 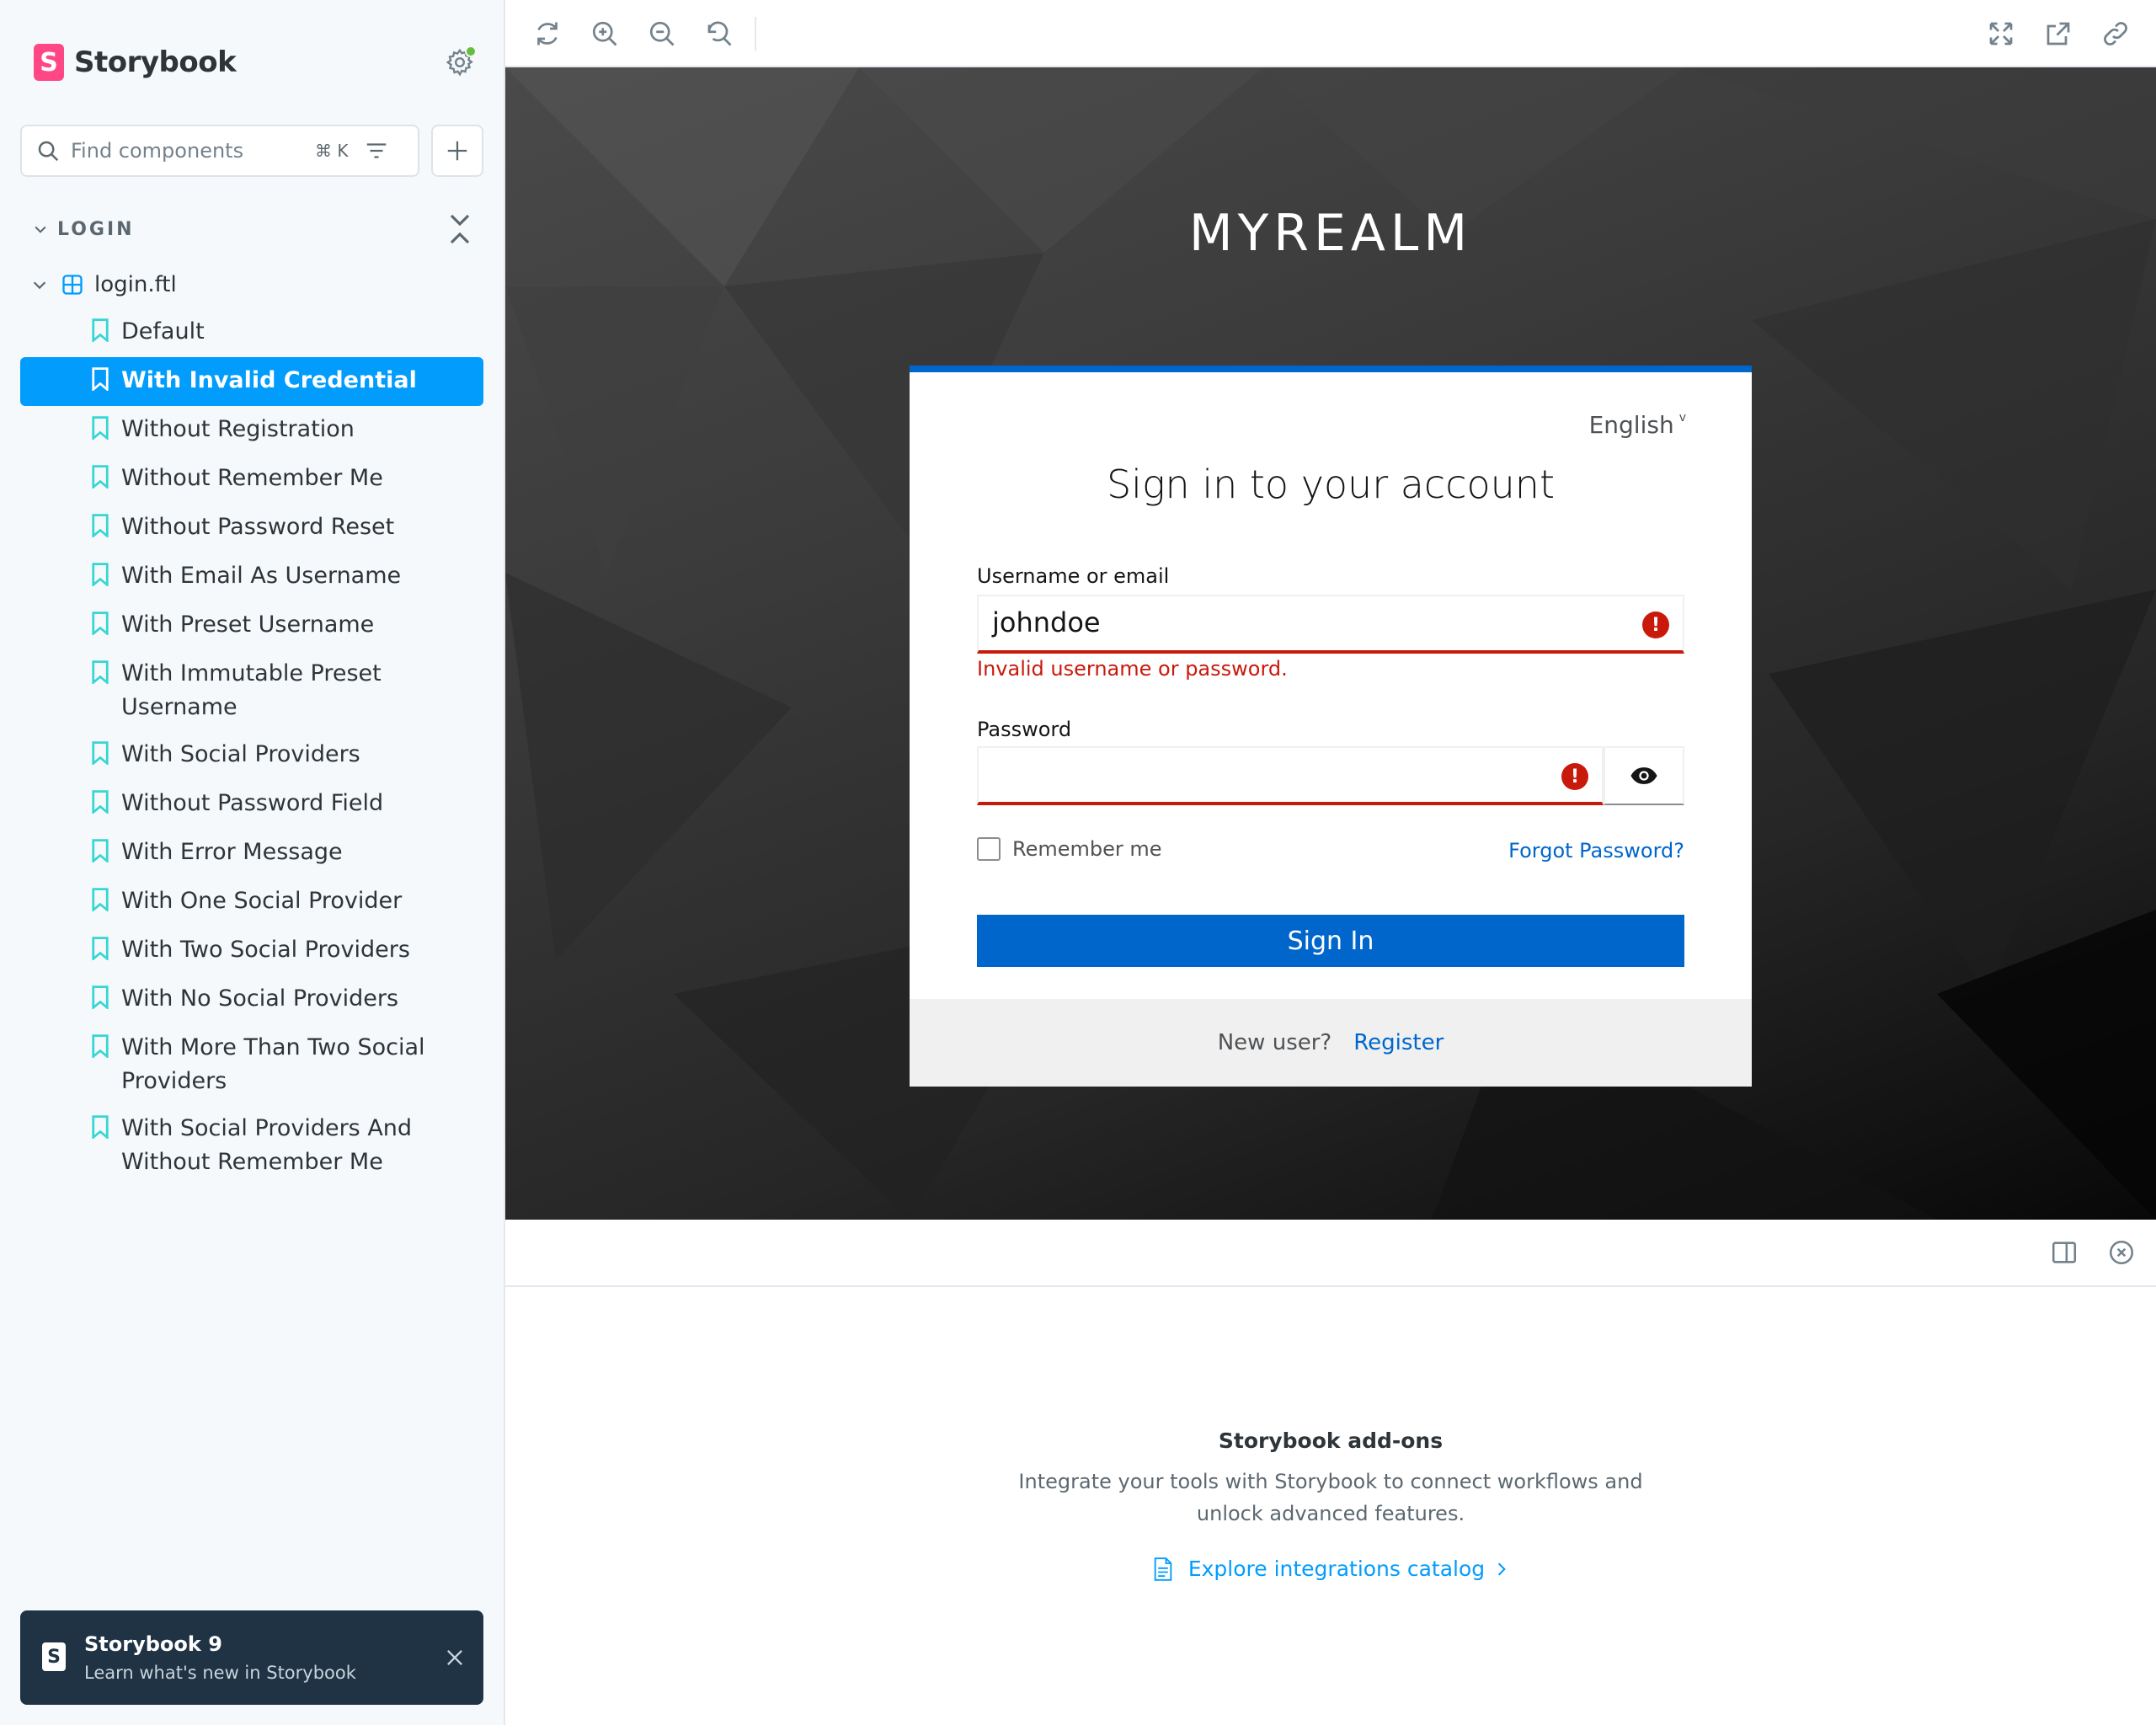 What do you see at coordinates (719, 34) in the screenshot?
I see `reset-zoom-icon` at bounding box center [719, 34].